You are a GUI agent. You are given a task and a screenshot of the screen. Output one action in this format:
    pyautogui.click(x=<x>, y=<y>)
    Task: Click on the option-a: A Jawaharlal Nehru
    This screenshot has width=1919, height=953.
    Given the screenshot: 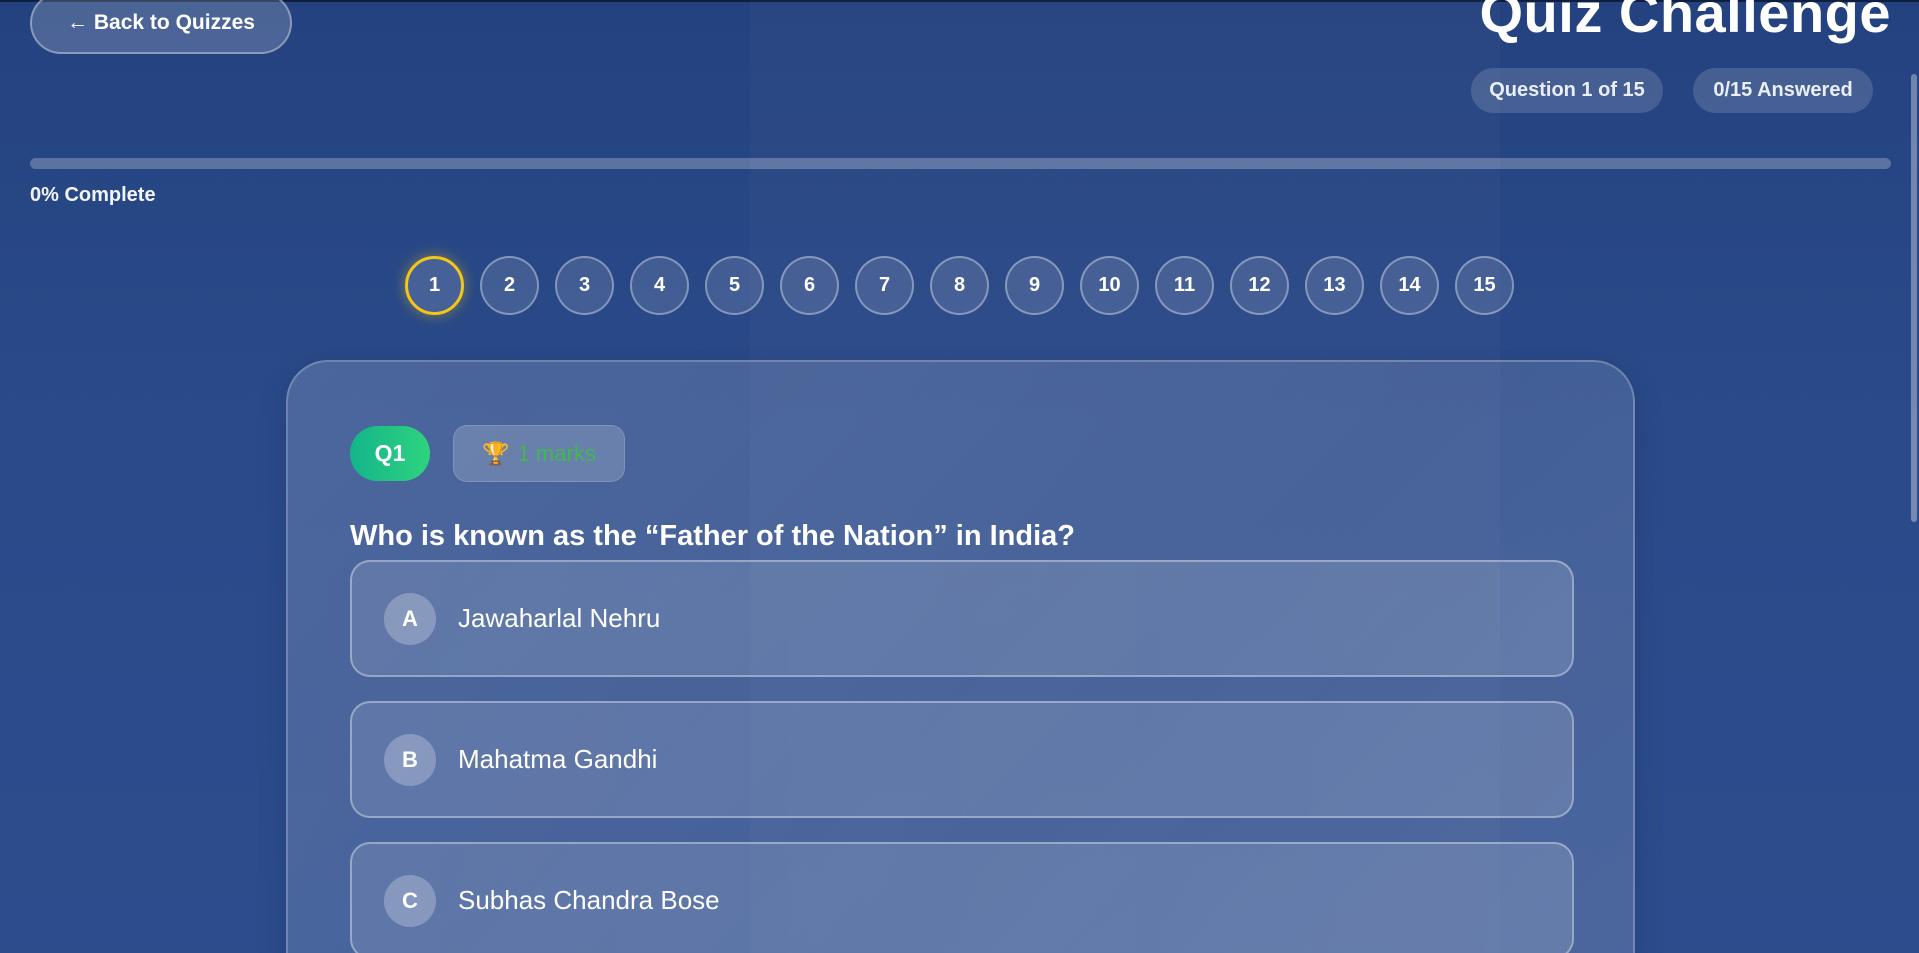 What is the action you would take?
    pyautogui.click(x=962, y=618)
    